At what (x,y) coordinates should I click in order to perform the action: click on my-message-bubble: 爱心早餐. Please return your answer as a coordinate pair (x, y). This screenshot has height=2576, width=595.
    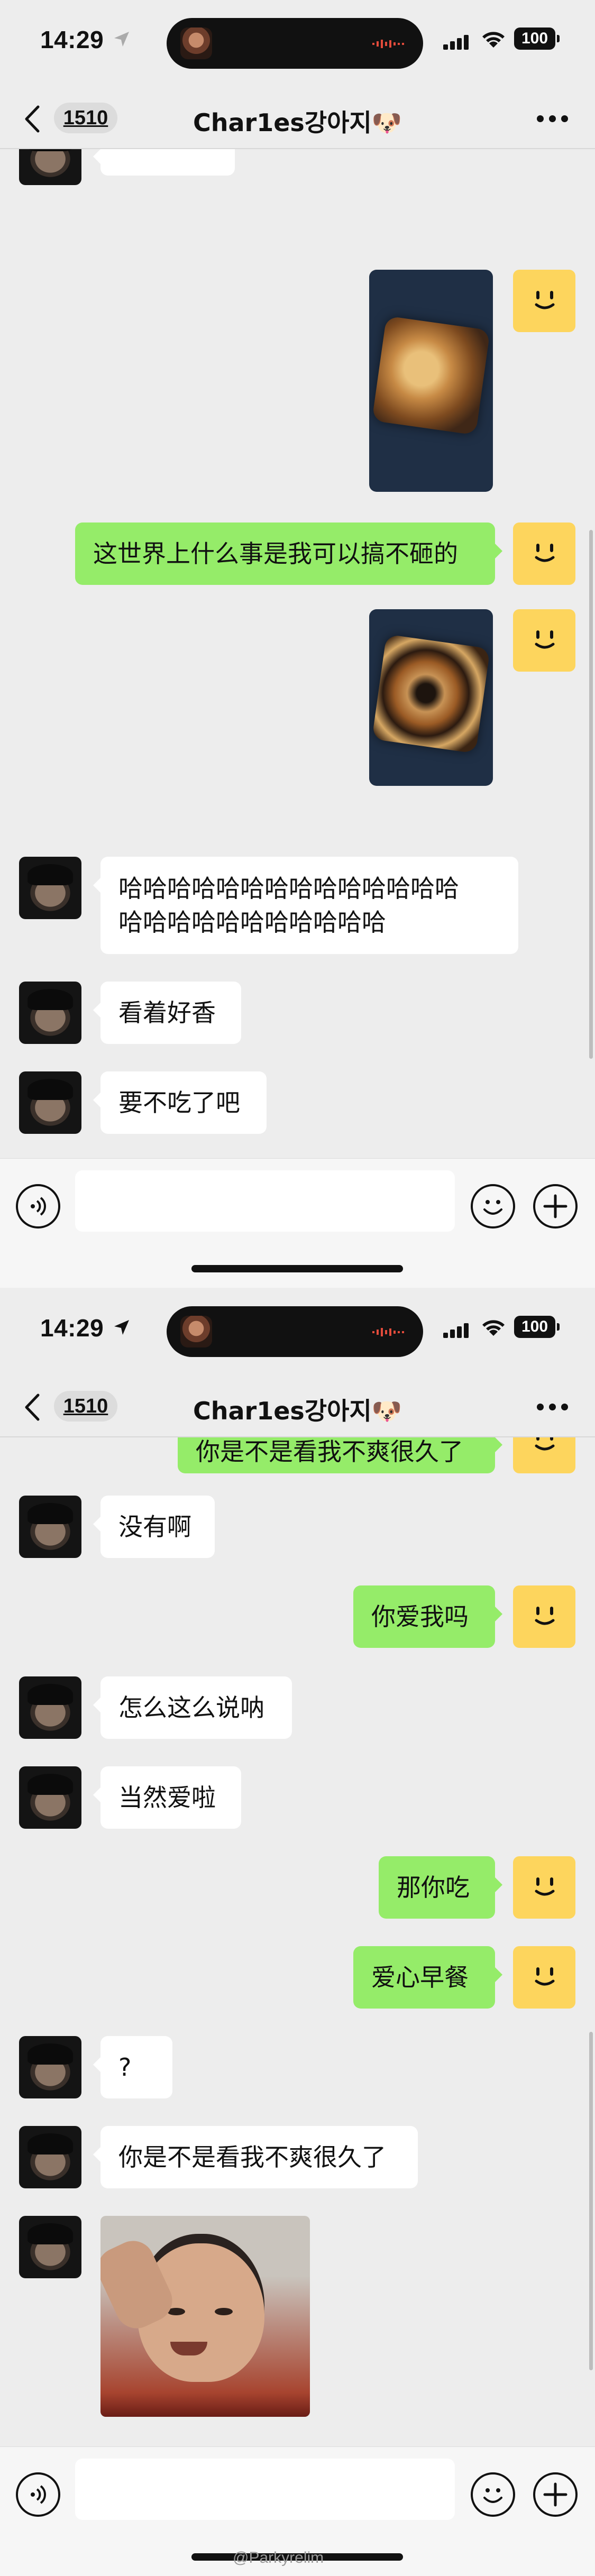
    Looking at the image, I should click on (427, 1978).